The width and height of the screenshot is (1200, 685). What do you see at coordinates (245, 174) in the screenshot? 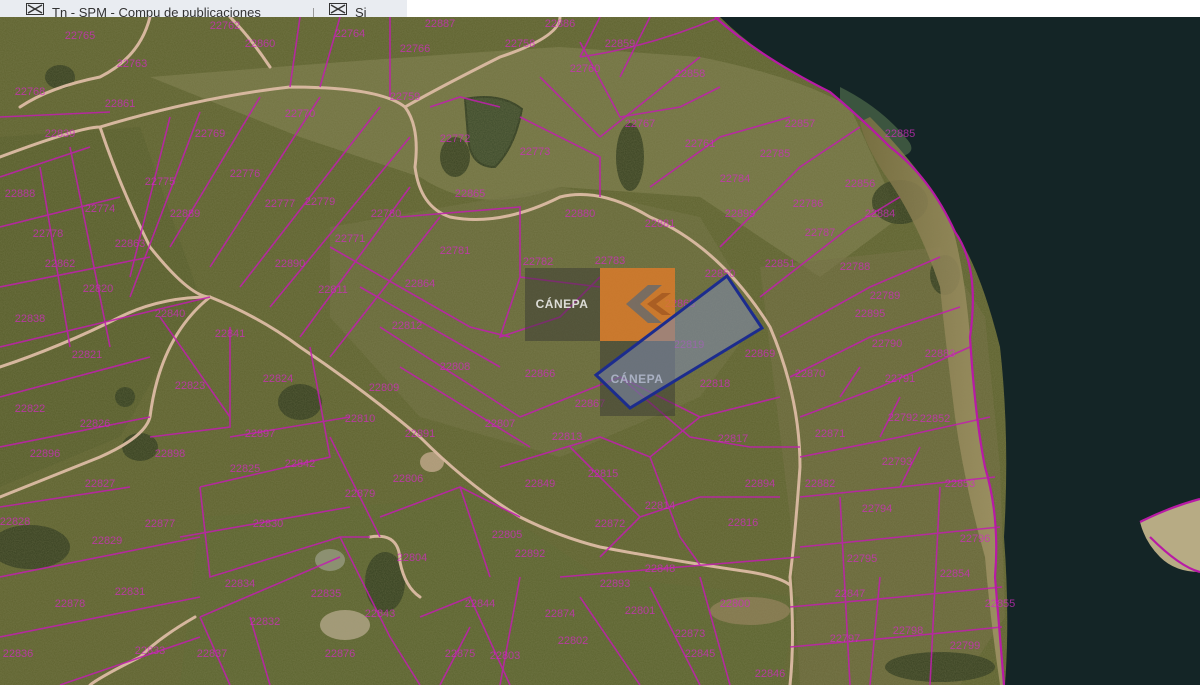
I see `lot-number-label: 22776` at bounding box center [245, 174].